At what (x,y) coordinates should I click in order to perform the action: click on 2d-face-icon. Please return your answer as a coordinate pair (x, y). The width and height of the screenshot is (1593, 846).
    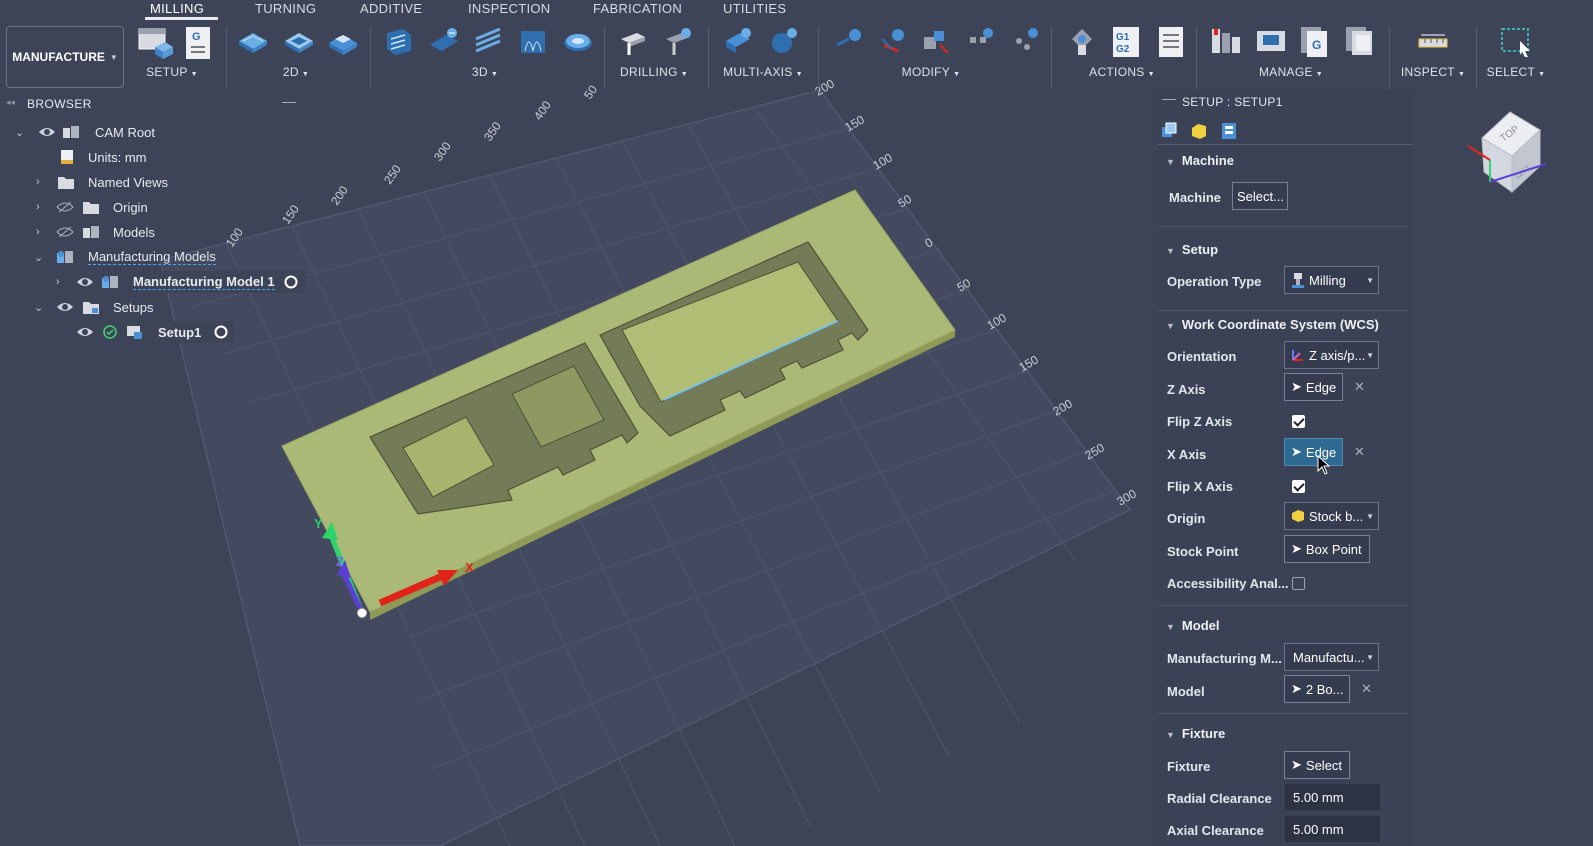
    Looking at the image, I should click on (343, 41).